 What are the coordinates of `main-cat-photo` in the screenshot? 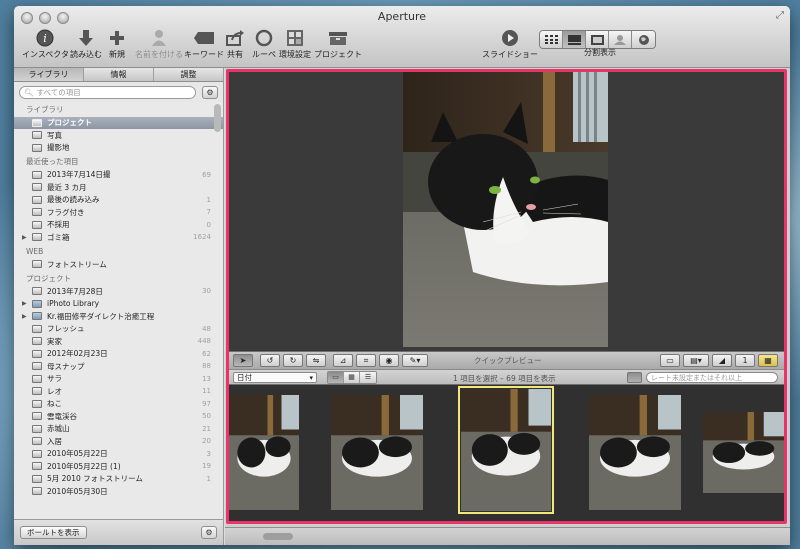 It's located at (505, 209).